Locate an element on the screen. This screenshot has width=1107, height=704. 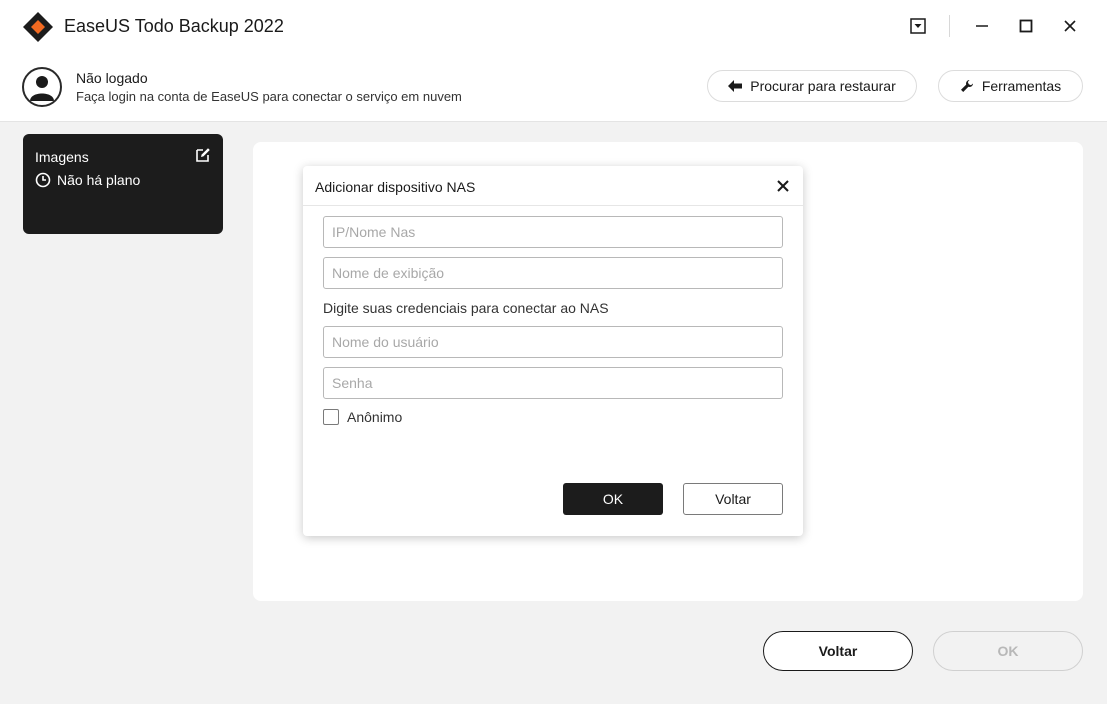
account-name: Não logado is located at coordinates (112, 78).